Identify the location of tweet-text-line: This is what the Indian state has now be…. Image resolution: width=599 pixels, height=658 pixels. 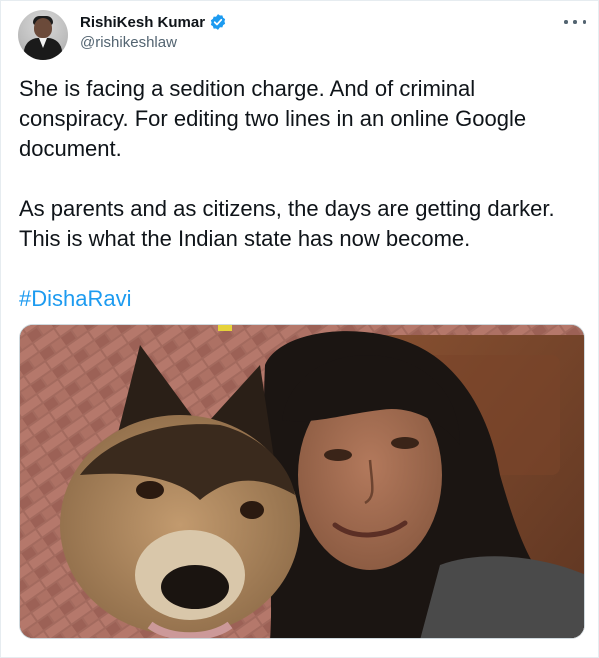
(245, 238).